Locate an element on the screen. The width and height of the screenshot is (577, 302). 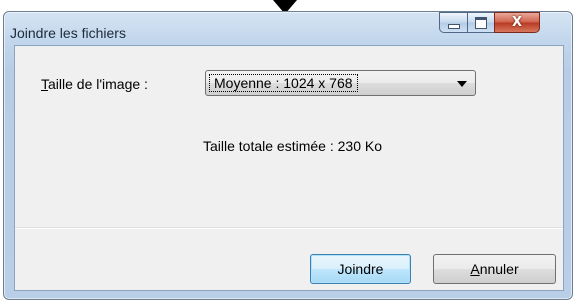
divider is located at coordinates (289, 228).